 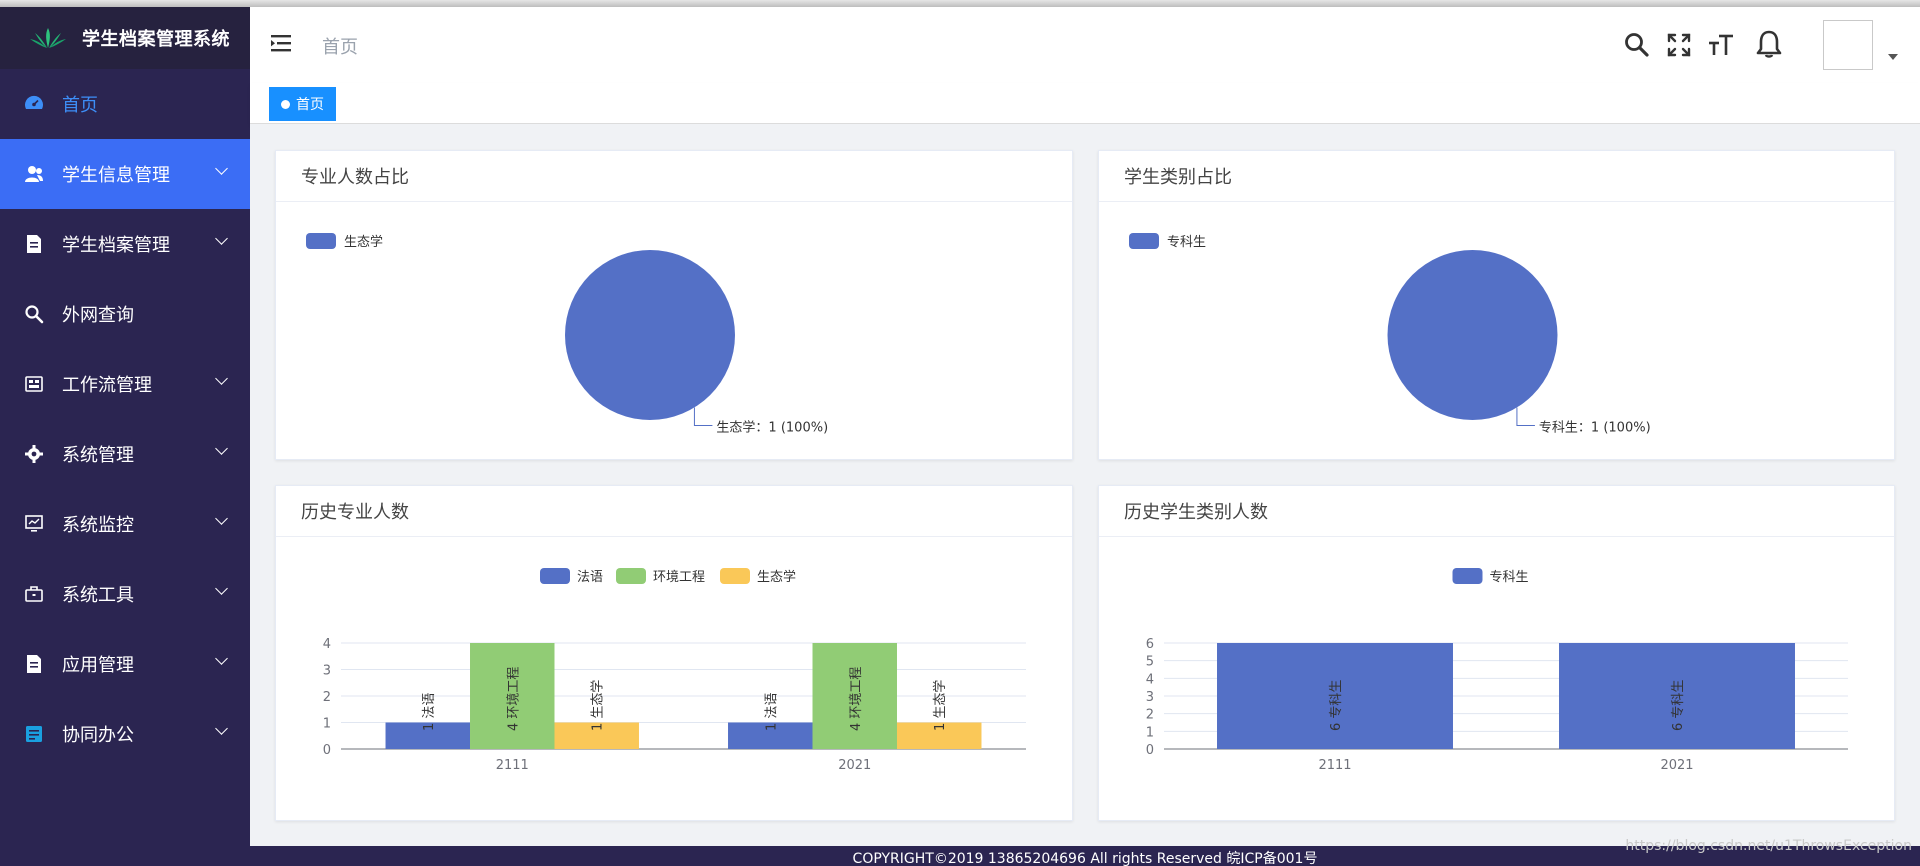 What do you see at coordinates (1336, 705) in the screenshot?
I see `bar-data-label: 6 专科生` at bounding box center [1336, 705].